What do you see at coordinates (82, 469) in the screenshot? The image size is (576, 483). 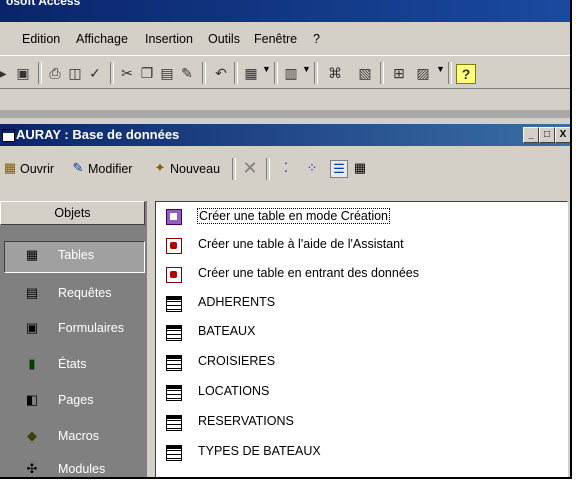 I see `sidebar-item-label: Modules` at bounding box center [82, 469].